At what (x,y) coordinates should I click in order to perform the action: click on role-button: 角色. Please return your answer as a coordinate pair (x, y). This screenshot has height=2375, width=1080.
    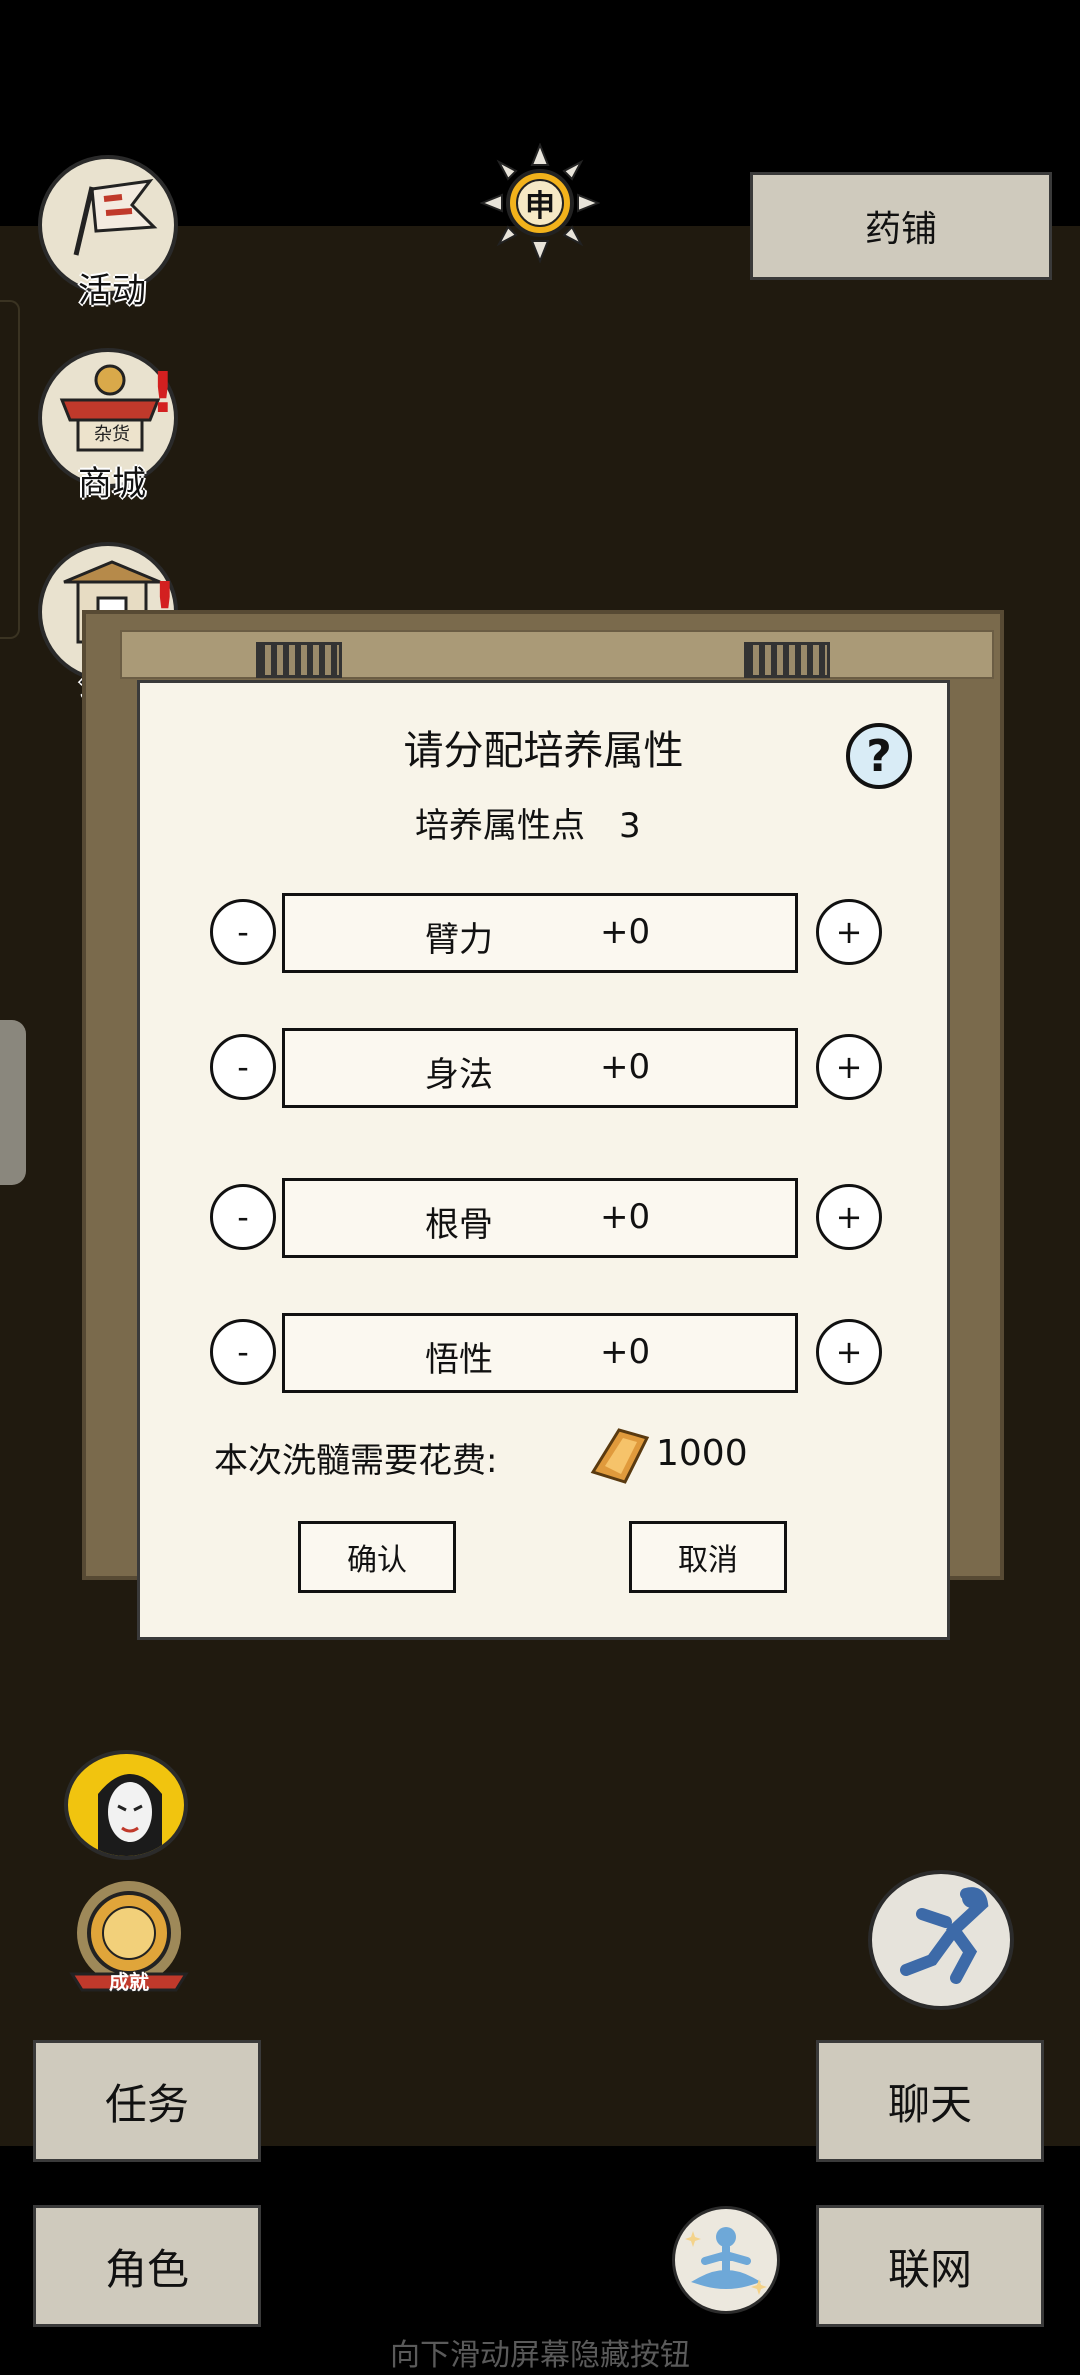
    Looking at the image, I should click on (147, 2266).